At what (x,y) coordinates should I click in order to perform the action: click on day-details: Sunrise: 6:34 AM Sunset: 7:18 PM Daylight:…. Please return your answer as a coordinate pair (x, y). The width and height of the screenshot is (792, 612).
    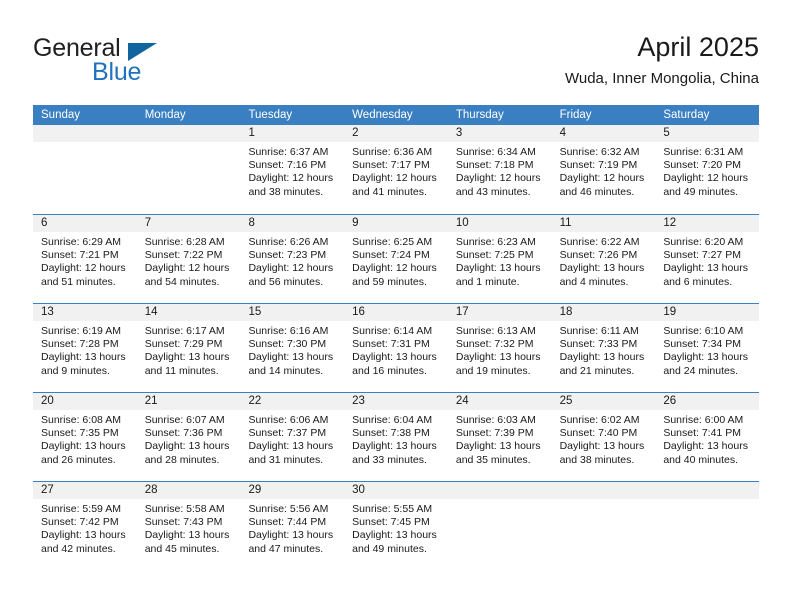
    Looking at the image, I should click on (500, 170).